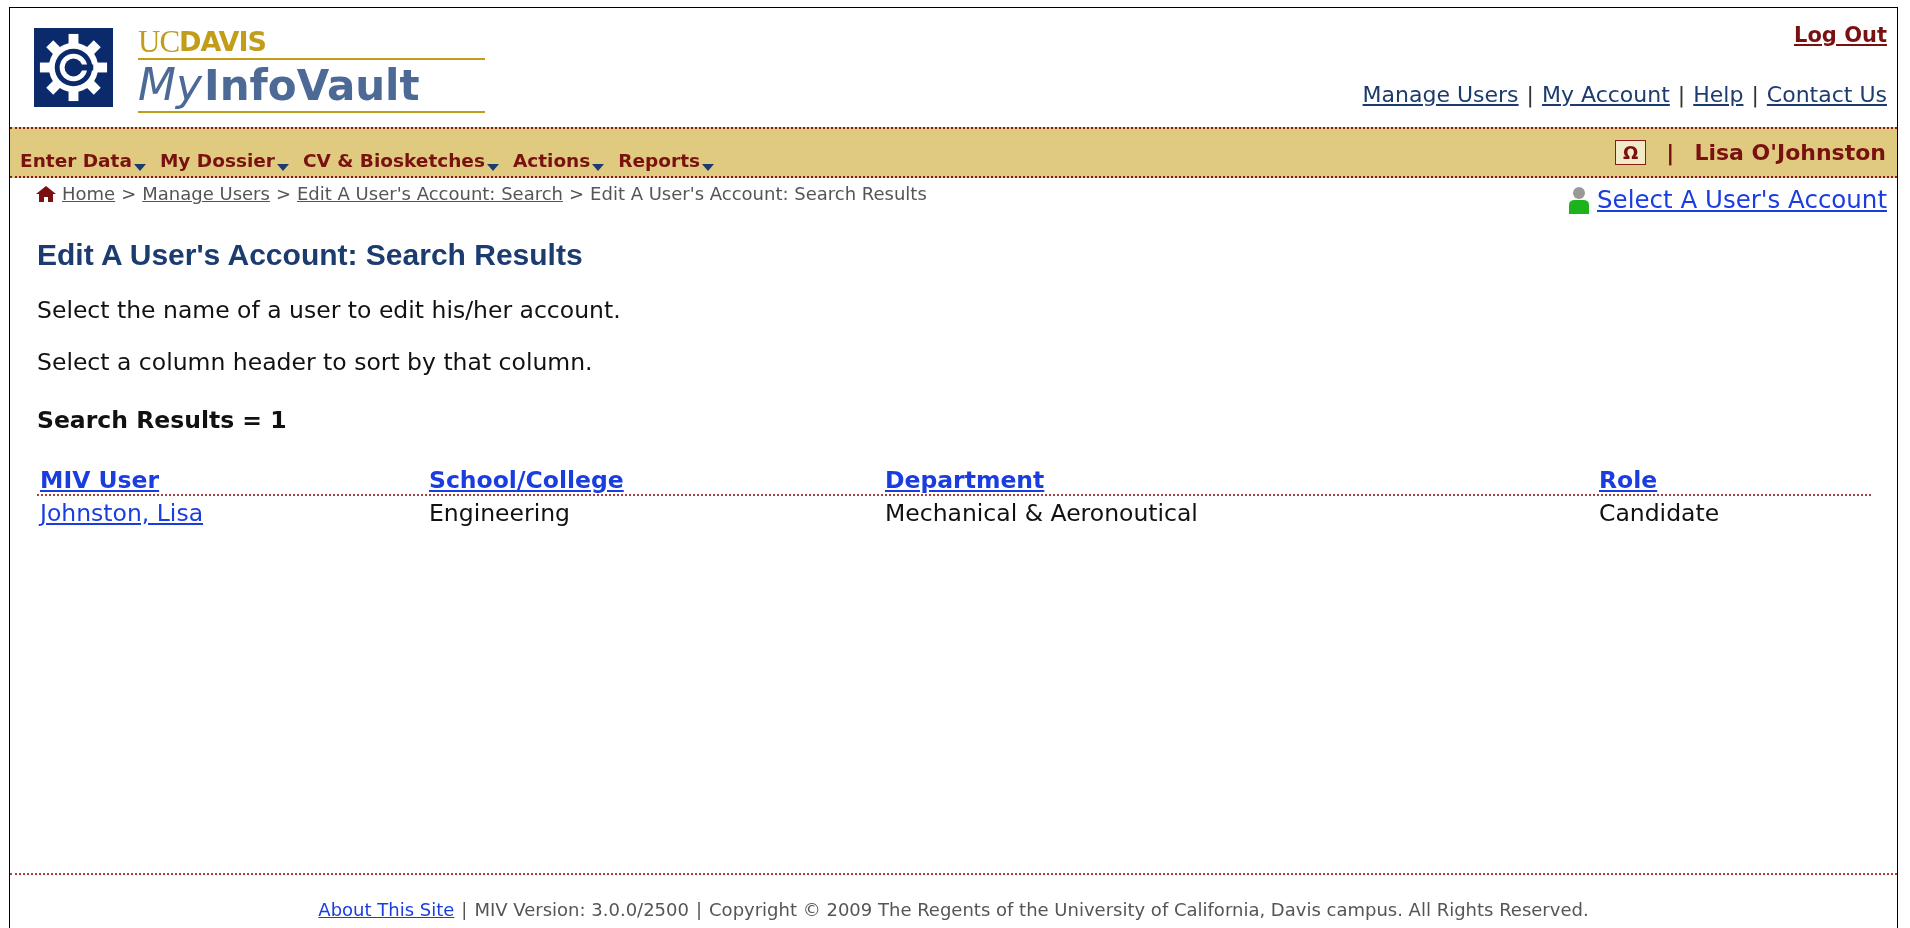 The image size is (1910, 928). I want to click on user-name: Lisa O'Johnston, so click(1790, 152).